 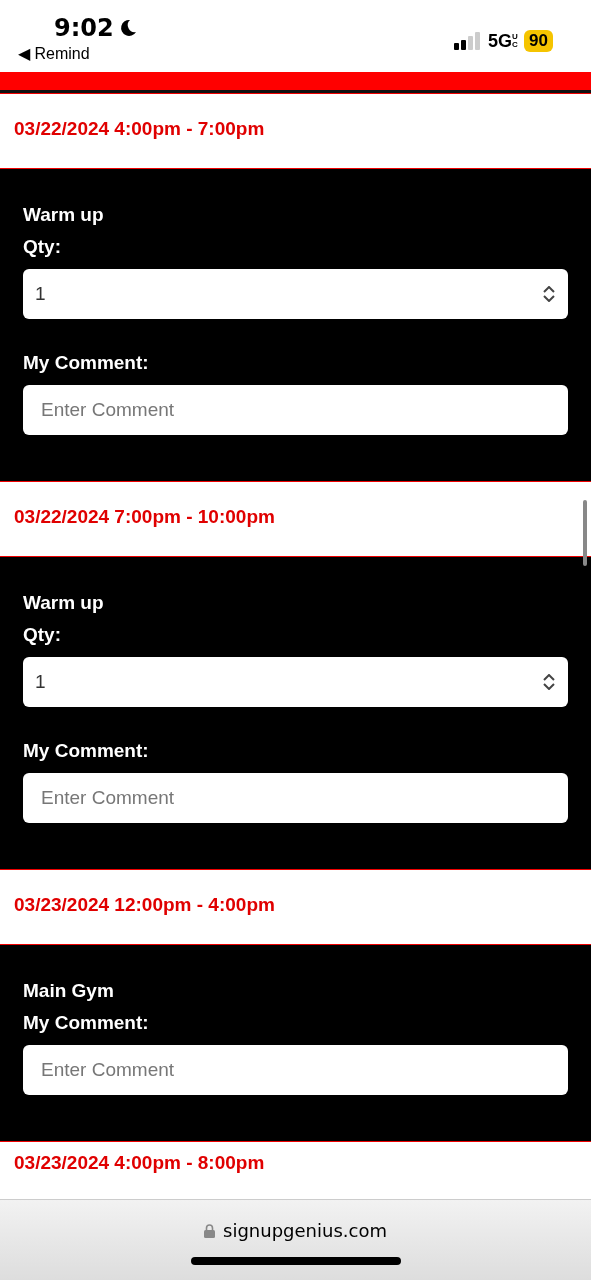 What do you see at coordinates (295, 131) in the screenshot?
I see `slot-date: 03/22/2024 4:00pm - 7:00pm` at bounding box center [295, 131].